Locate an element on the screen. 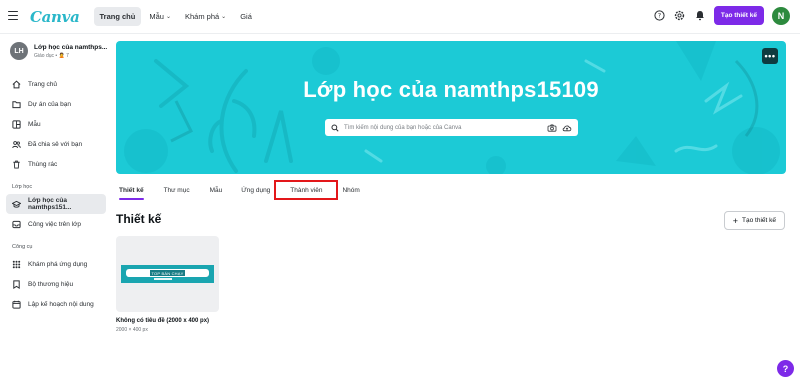 This screenshot has height=383, width=800. tab-apps: Ứng dụng is located at coordinates (255, 190).